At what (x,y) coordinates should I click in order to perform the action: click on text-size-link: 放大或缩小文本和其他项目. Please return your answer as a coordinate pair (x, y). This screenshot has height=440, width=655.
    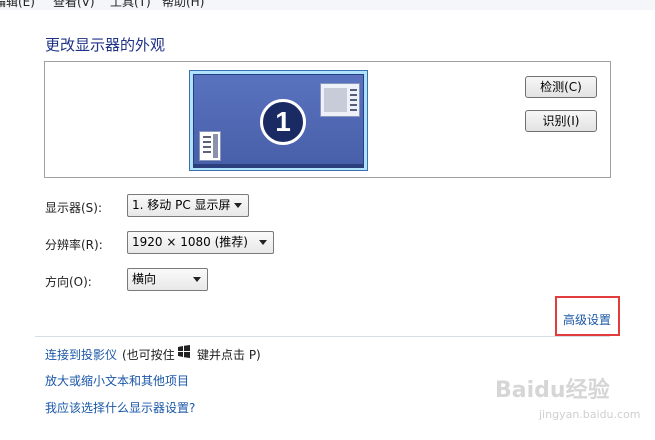
    Looking at the image, I should click on (117, 380).